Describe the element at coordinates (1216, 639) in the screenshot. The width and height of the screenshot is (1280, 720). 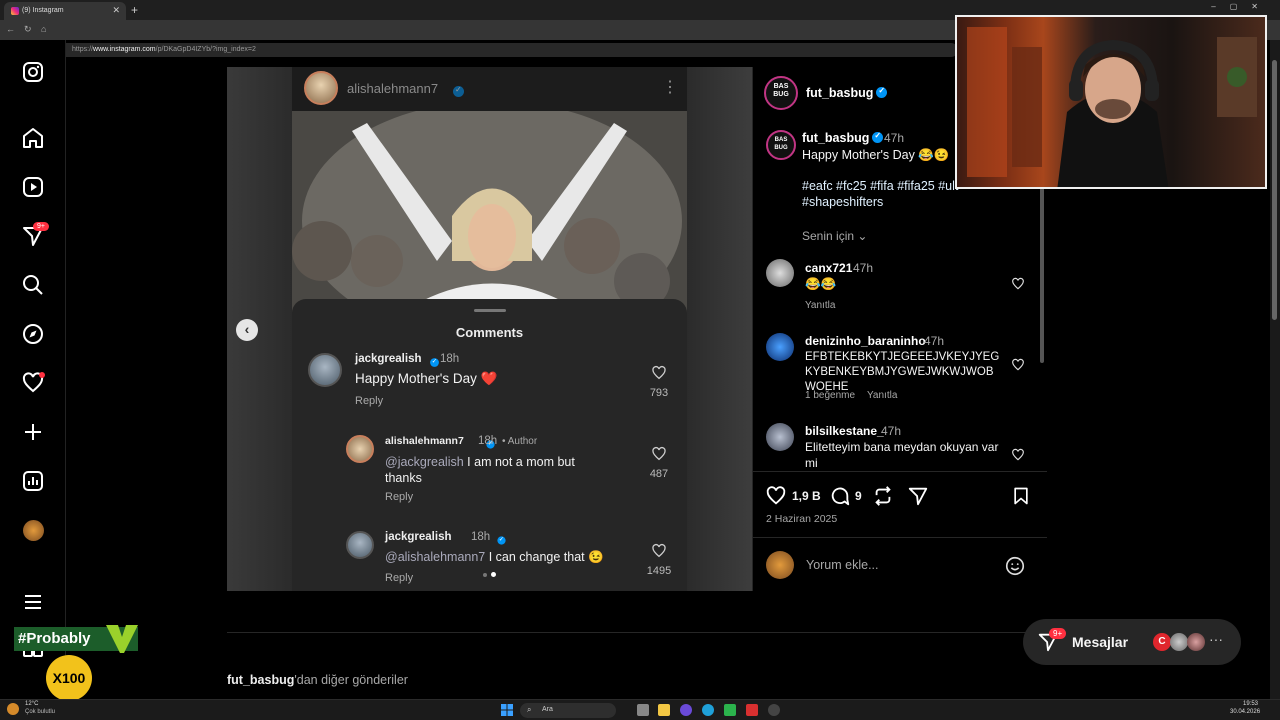
I see `more-dots-icon: ···` at that location.